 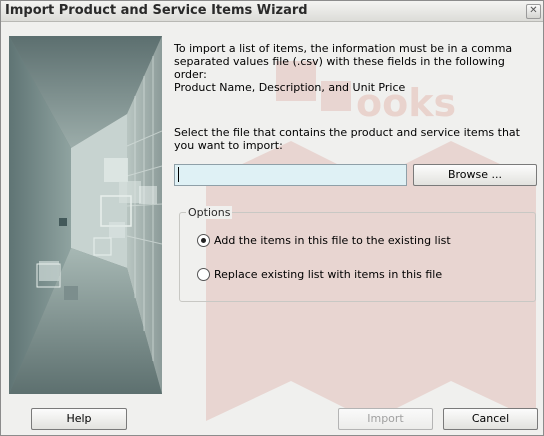 What do you see at coordinates (209, 212) in the screenshot?
I see `options-legend: Options` at bounding box center [209, 212].